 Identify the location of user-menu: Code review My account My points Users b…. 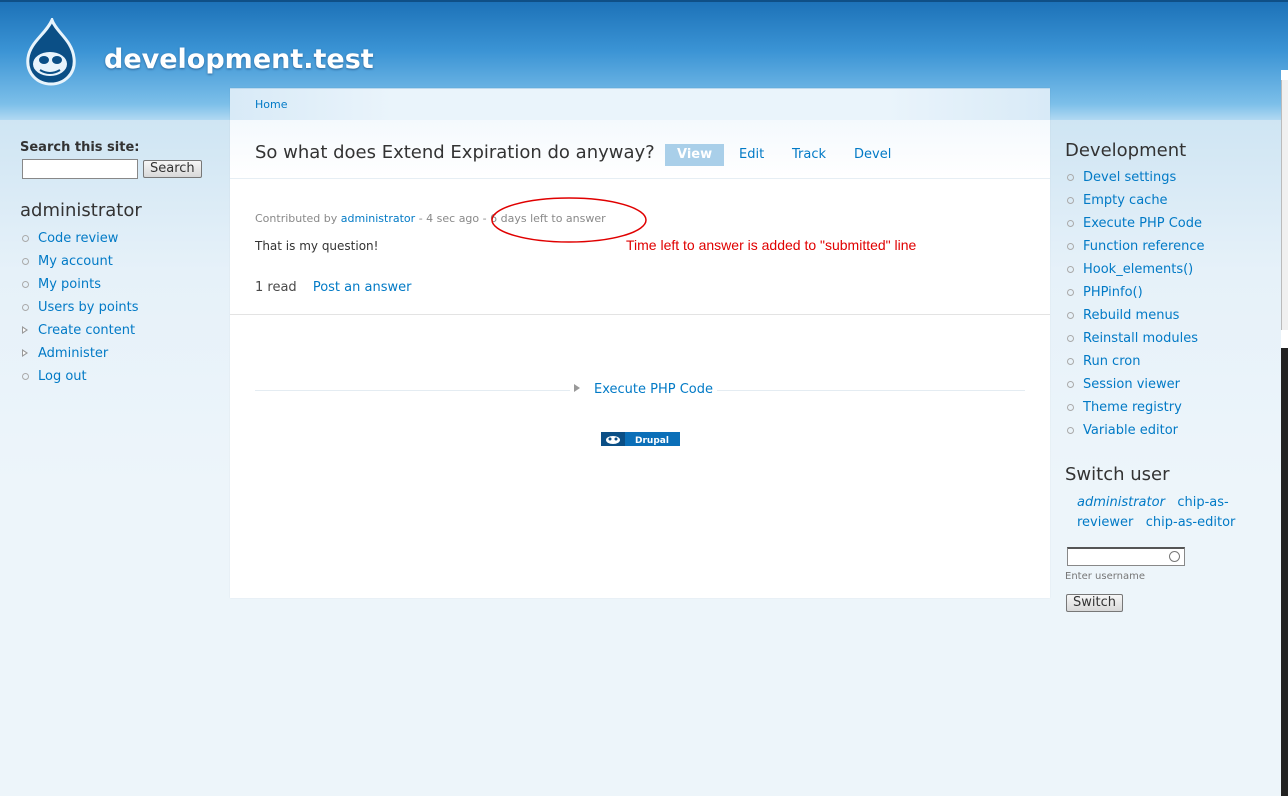
(115, 307).